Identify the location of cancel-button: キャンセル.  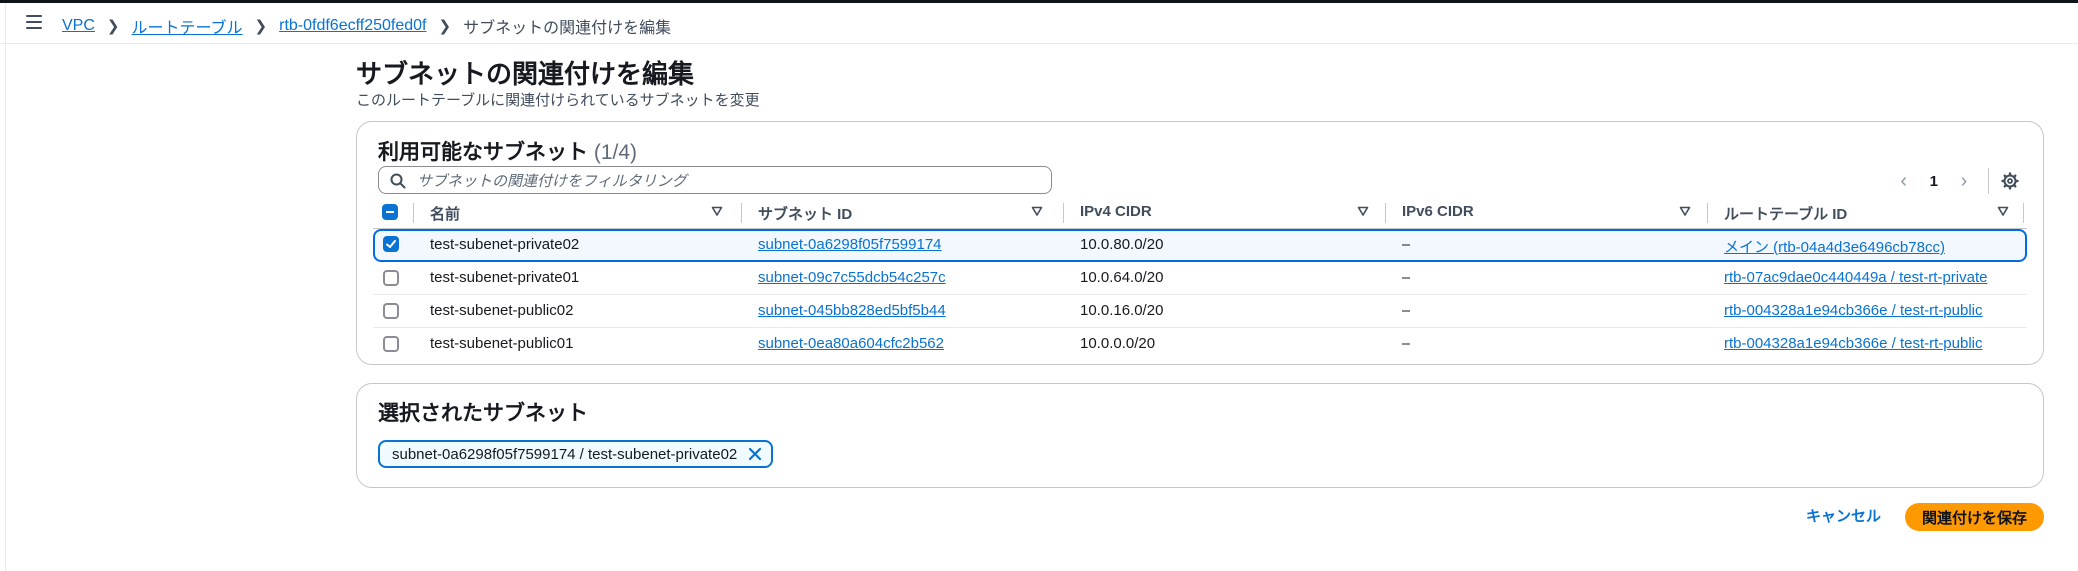
(1843, 515).